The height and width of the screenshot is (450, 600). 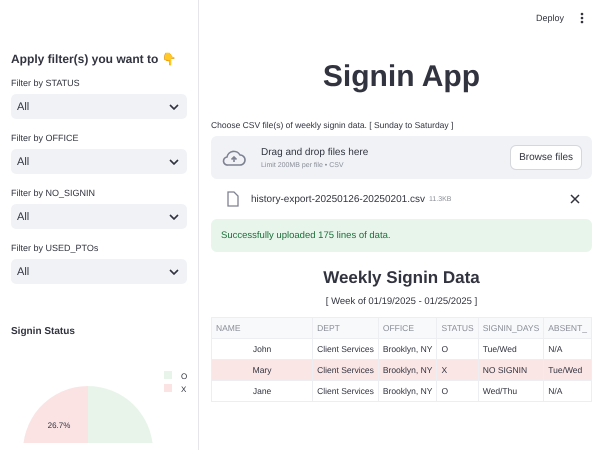 What do you see at coordinates (511, 391) in the screenshot?
I see `table-cell: Wed/Thu` at bounding box center [511, 391].